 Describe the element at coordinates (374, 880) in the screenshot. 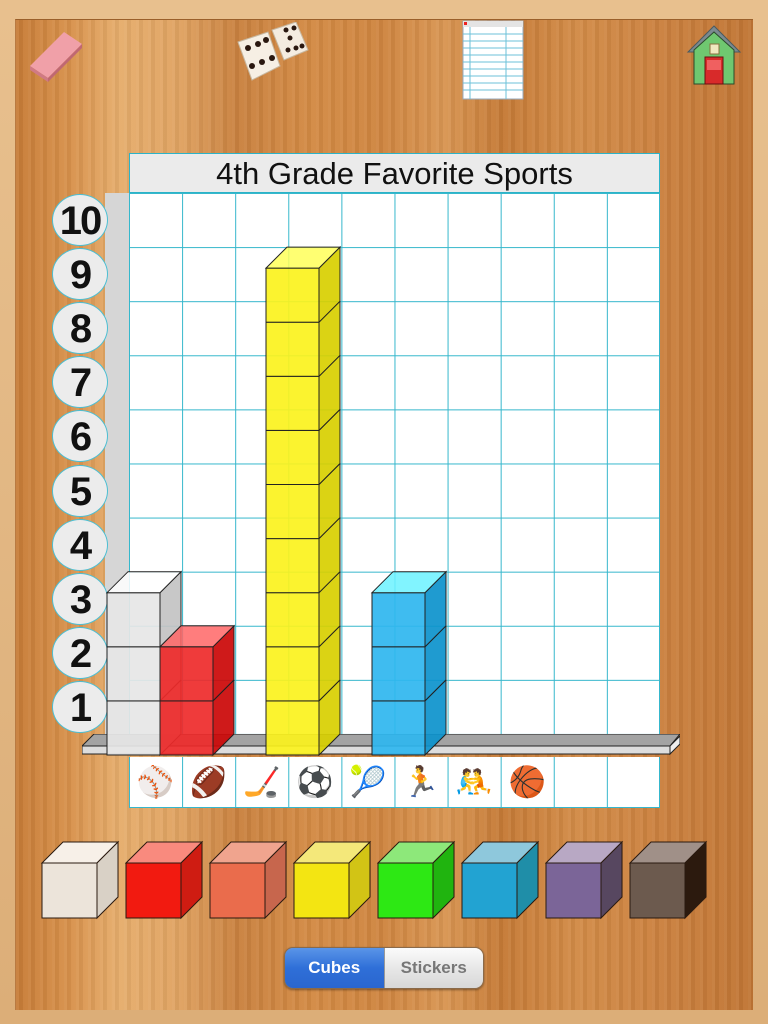

I see `cube-palette` at that location.